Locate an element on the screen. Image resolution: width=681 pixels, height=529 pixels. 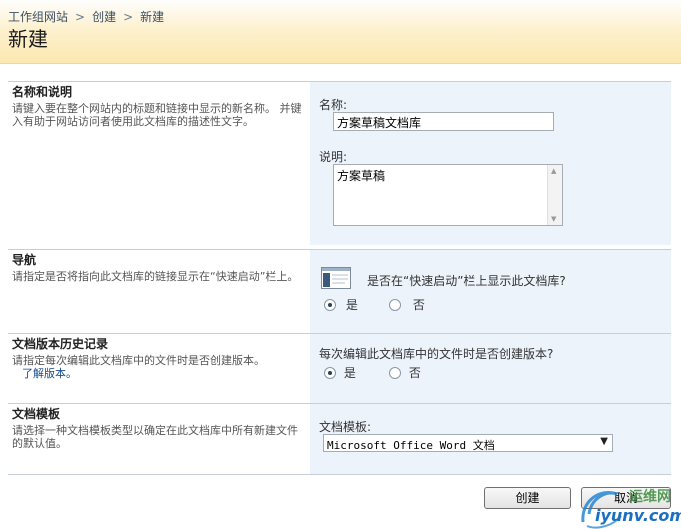
section-title: 文档版本历史记录 is located at coordinates (60, 344).